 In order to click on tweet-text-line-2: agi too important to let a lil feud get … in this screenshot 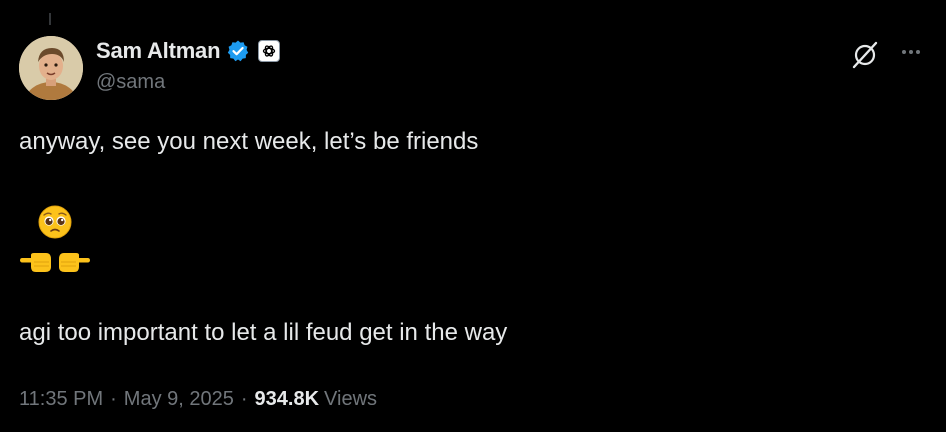, I will do `click(263, 332)`.